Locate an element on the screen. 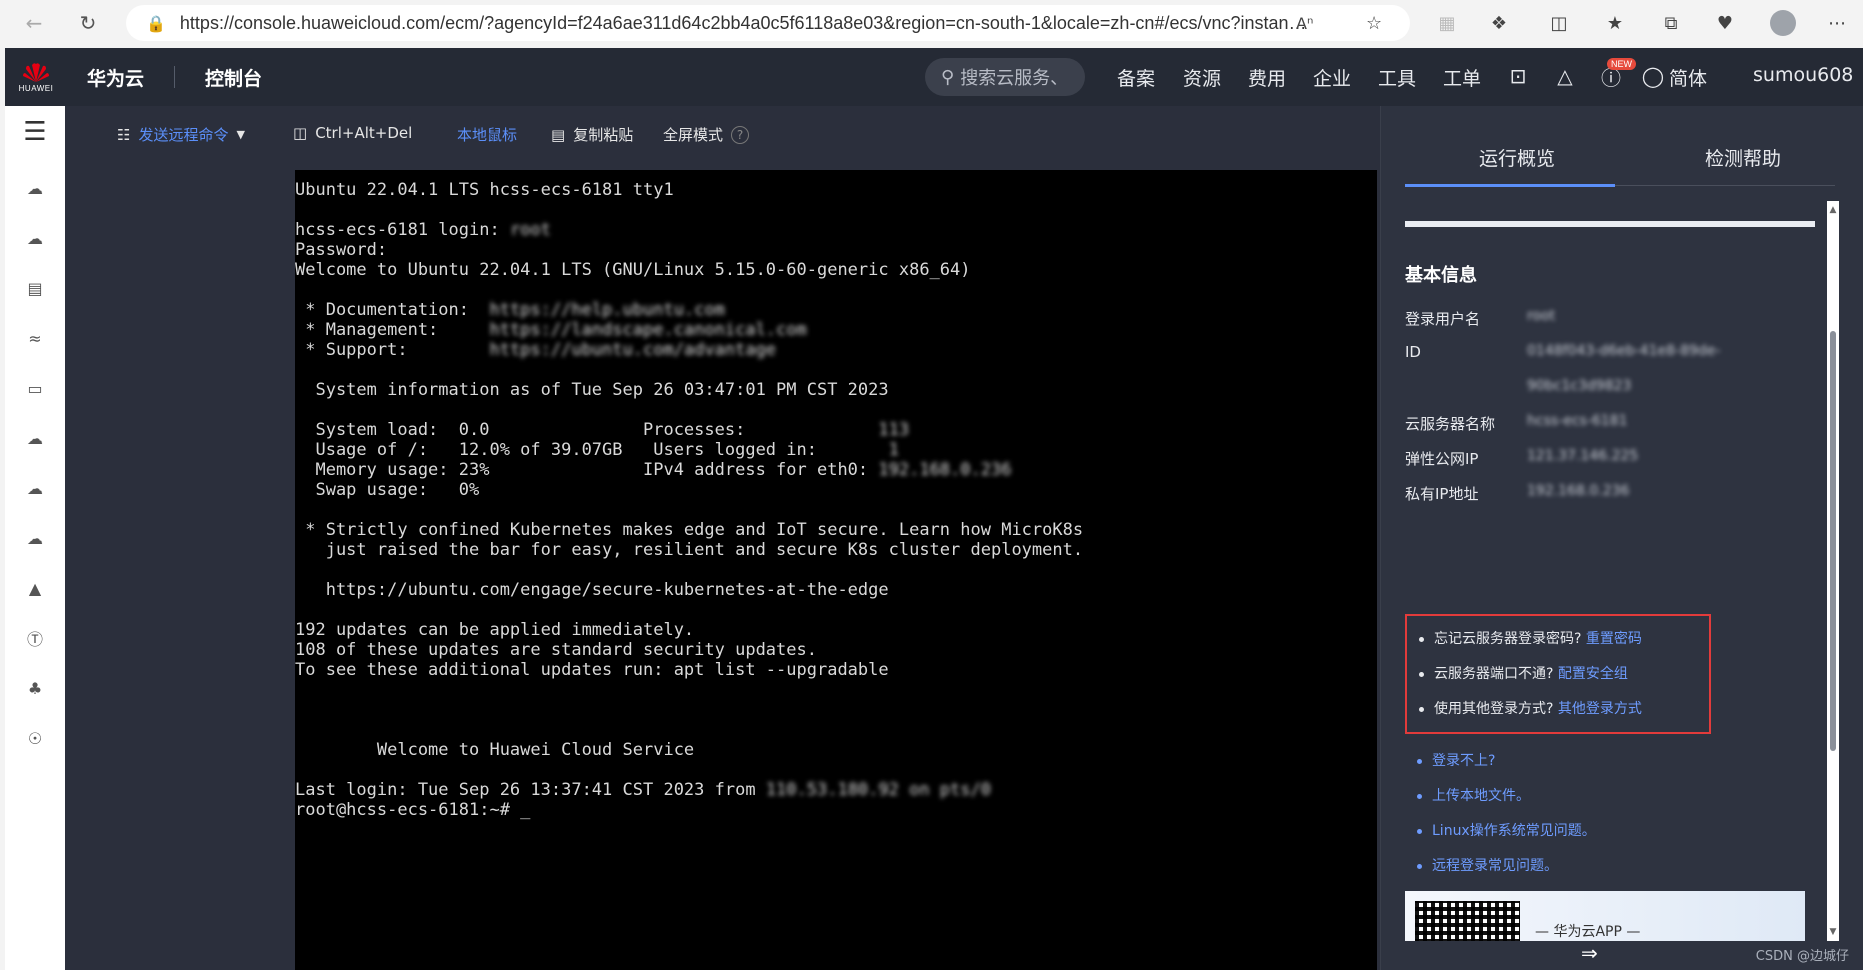 The width and height of the screenshot is (1863, 970). cloud-chat-icon: ☁ is located at coordinates (35, 238).